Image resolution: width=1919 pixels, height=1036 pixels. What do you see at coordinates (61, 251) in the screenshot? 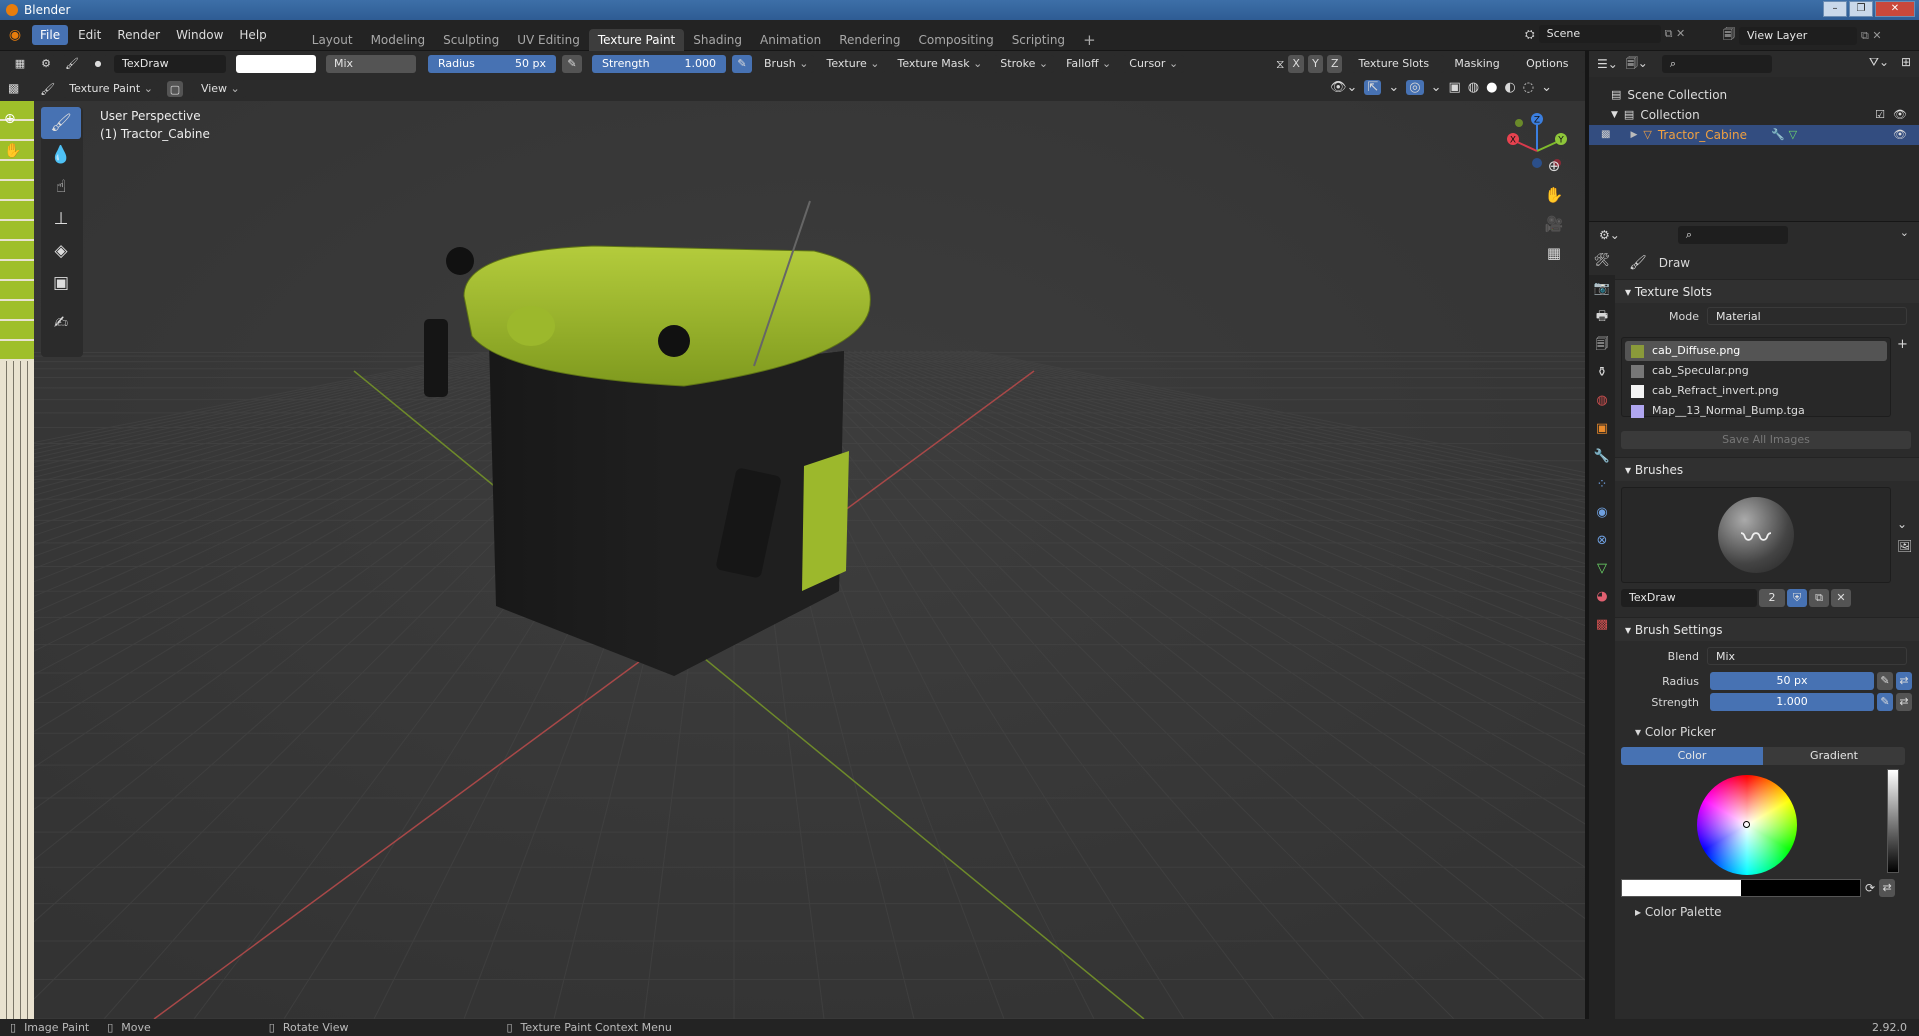
I see `fill-tool-icon: ◈` at bounding box center [61, 251].